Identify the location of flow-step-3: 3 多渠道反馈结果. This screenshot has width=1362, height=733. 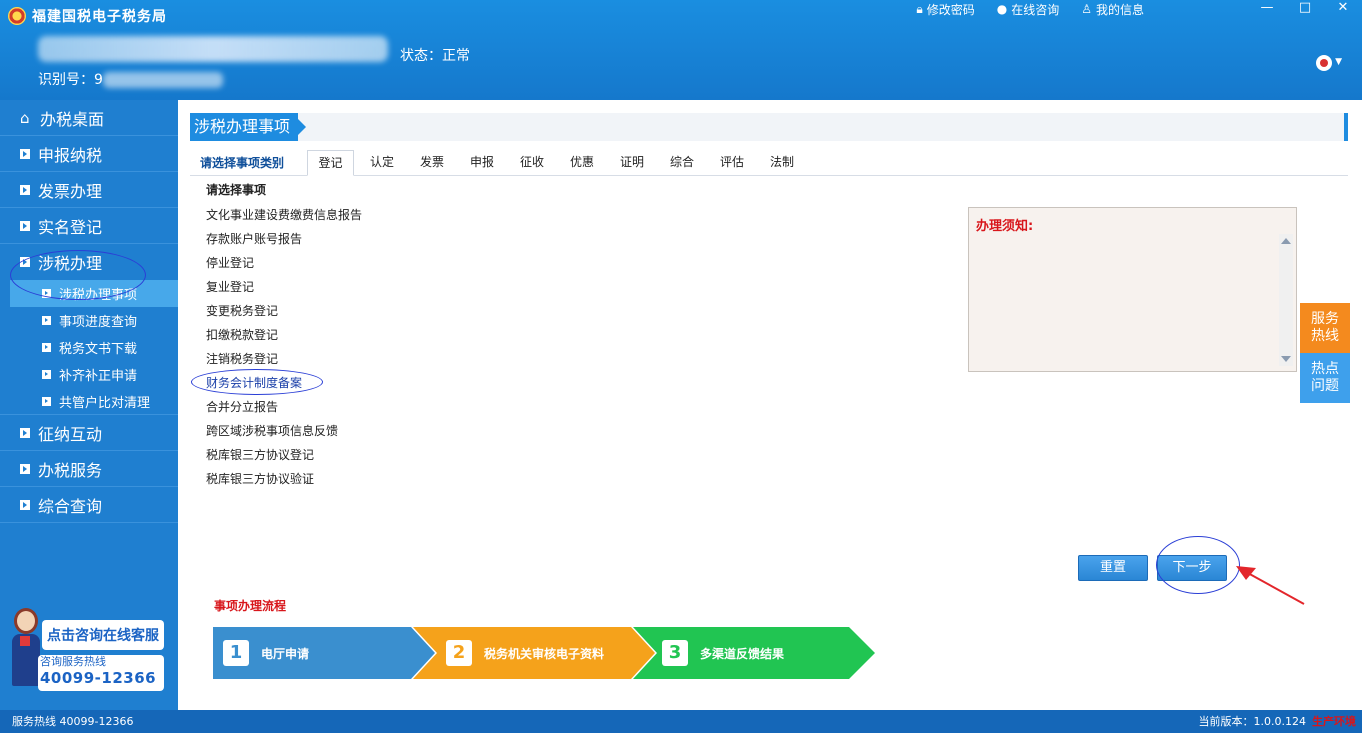
(718, 653).